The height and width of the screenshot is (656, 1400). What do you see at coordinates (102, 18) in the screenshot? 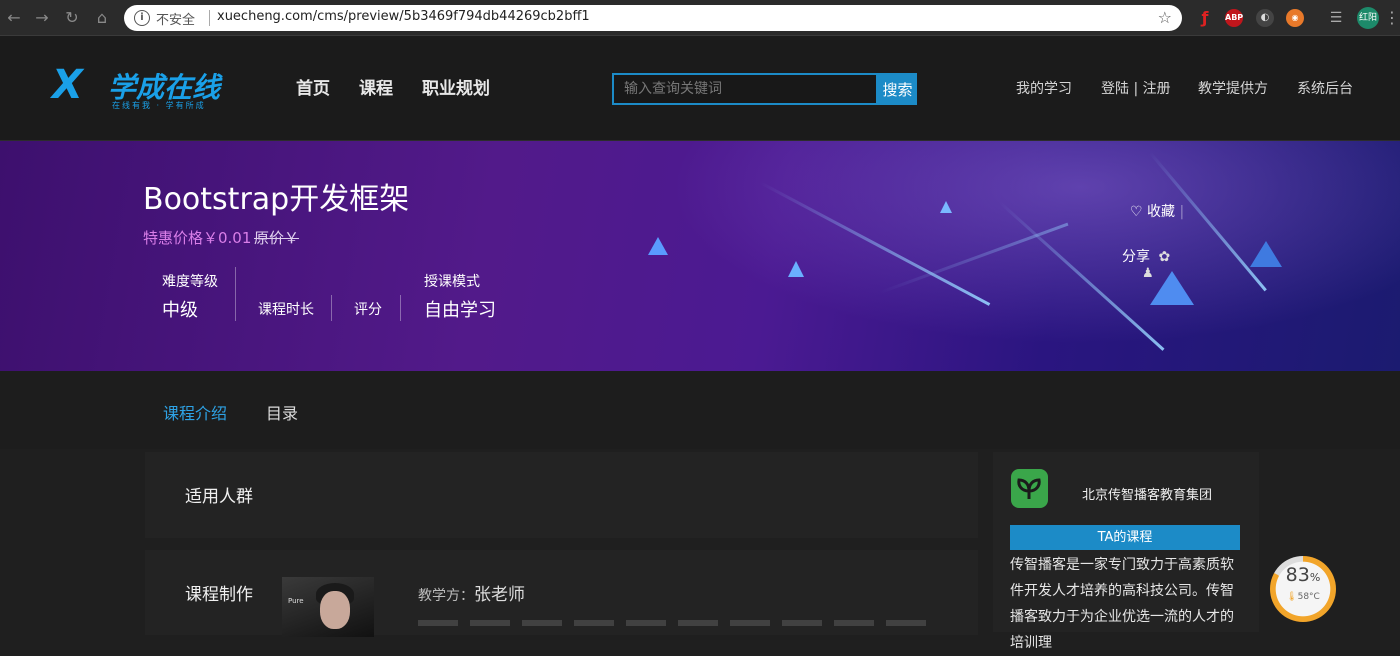
I see `home-icon: ⌂` at bounding box center [102, 18].